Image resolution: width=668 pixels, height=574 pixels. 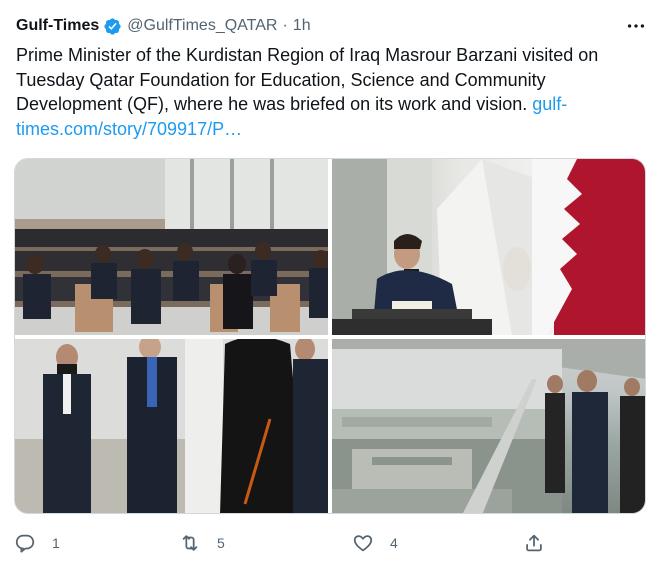 I want to click on signing-guestbook-photo, so click(x=488, y=247).